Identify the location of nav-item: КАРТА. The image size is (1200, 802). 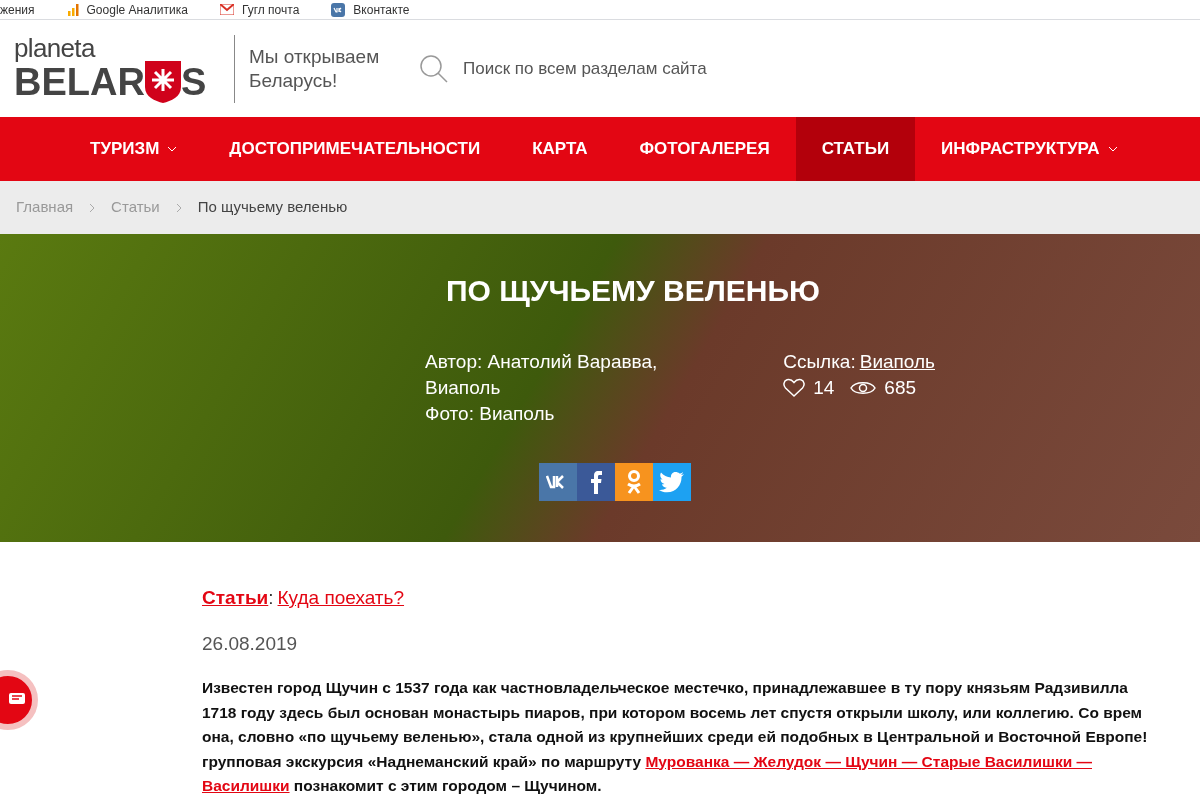
(560, 149).